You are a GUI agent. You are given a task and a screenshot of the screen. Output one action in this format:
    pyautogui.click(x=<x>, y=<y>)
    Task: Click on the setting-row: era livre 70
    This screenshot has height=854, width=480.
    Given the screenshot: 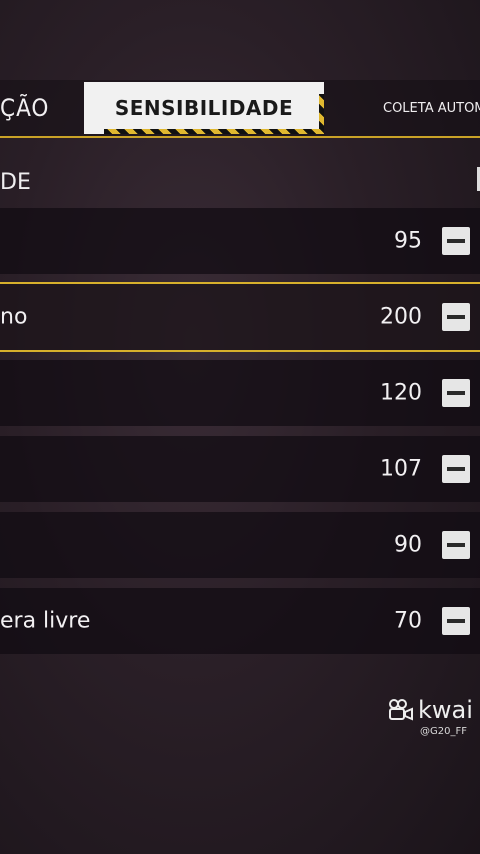 What is the action you would take?
    pyautogui.click(x=240, y=621)
    